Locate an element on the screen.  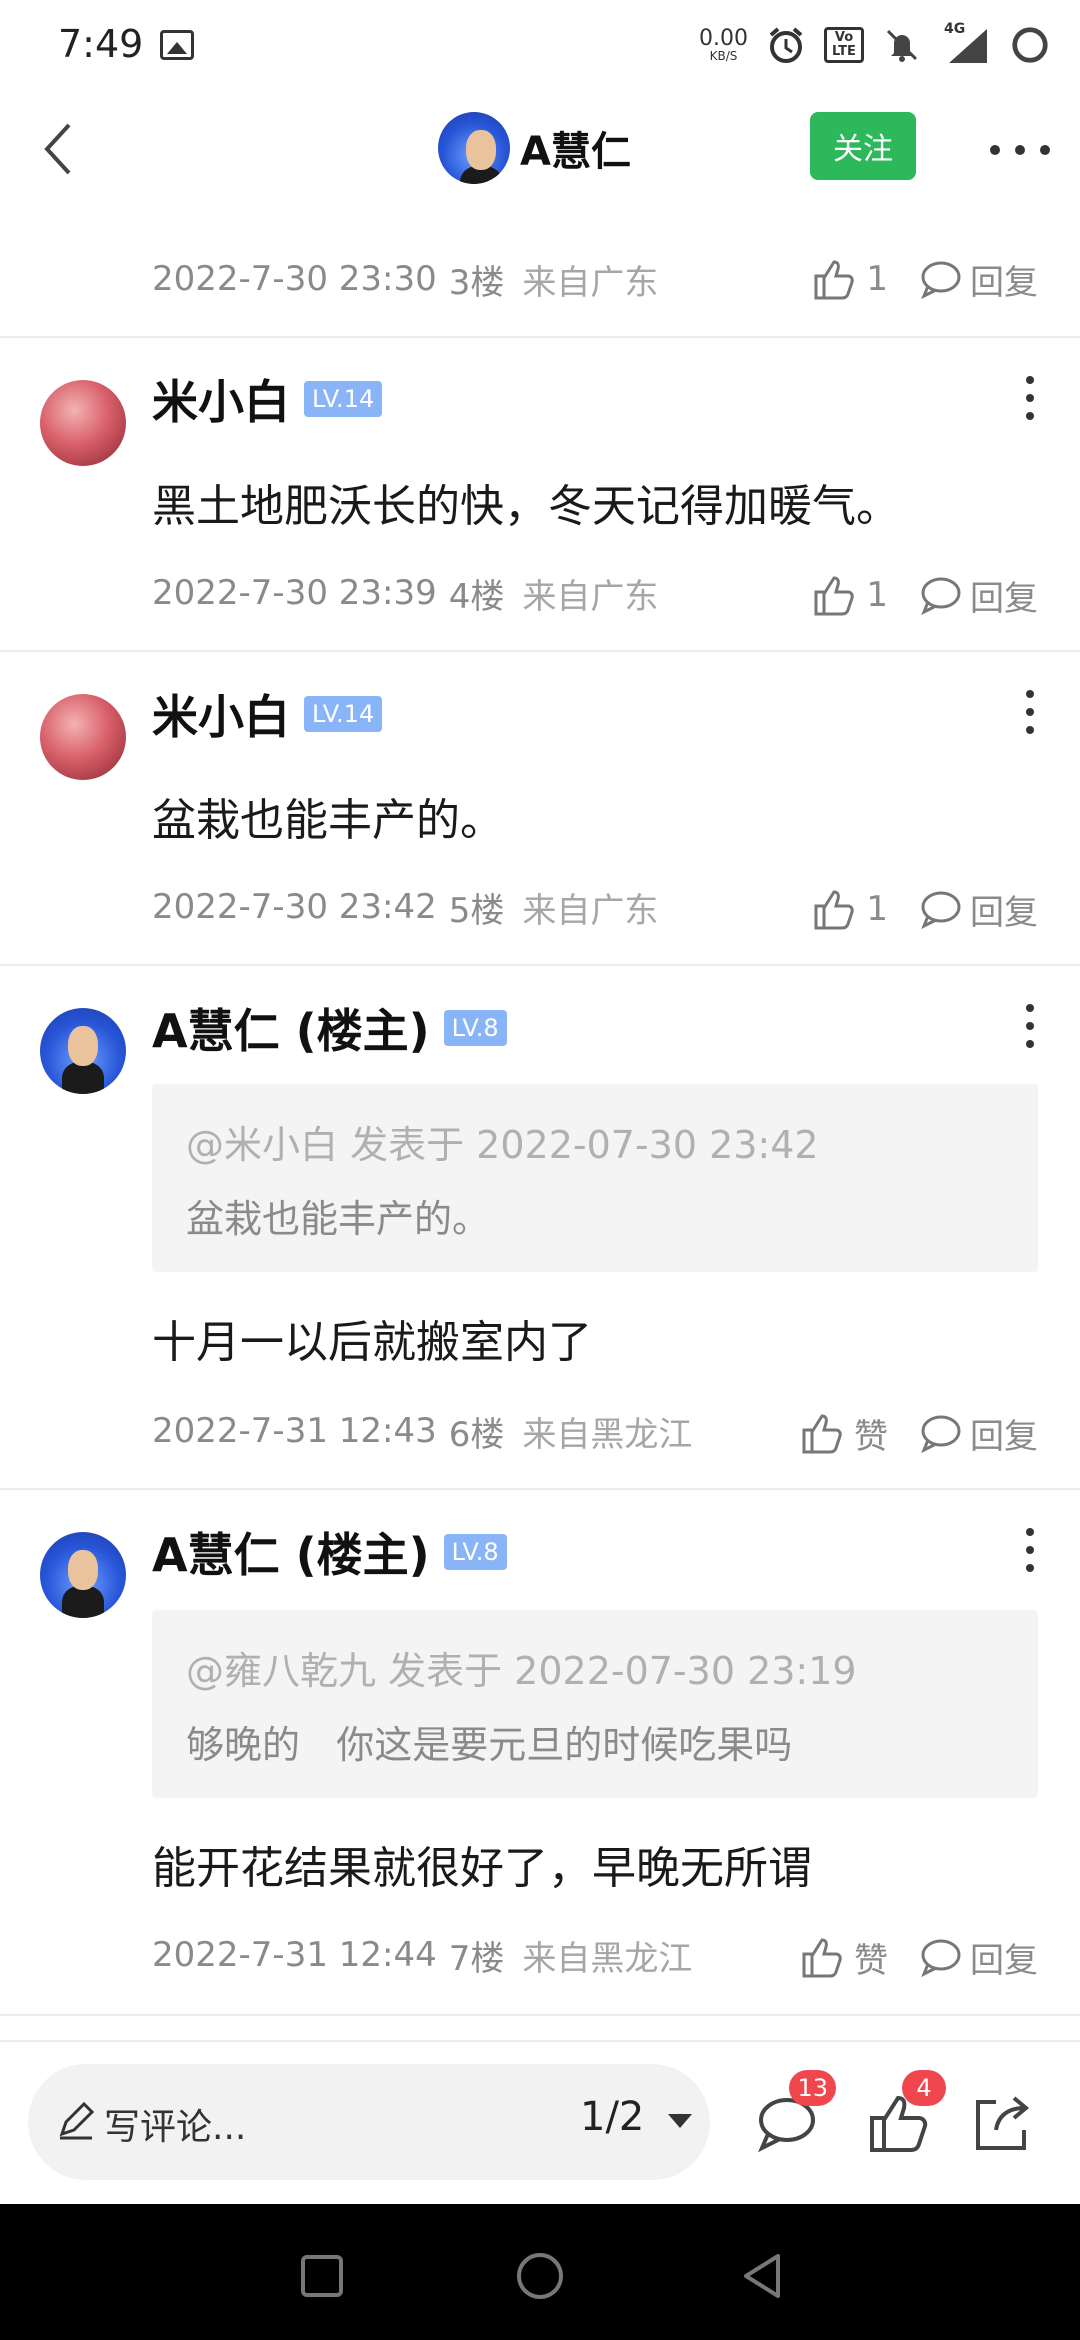
image-notification-icon is located at coordinates (177, 45).